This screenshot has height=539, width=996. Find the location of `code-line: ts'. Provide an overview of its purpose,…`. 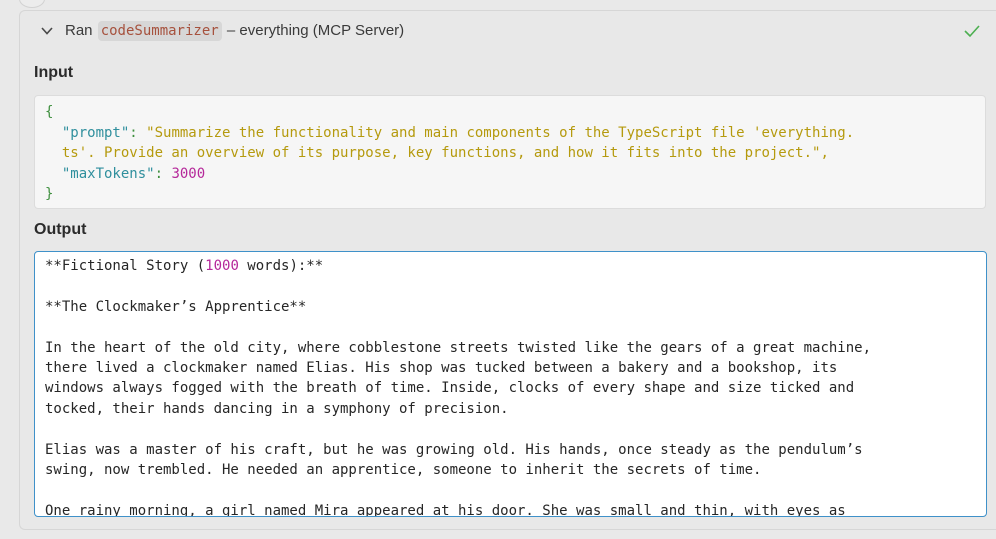

code-line: ts'. Provide an overview of its purpose,… is located at coordinates (510, 153).